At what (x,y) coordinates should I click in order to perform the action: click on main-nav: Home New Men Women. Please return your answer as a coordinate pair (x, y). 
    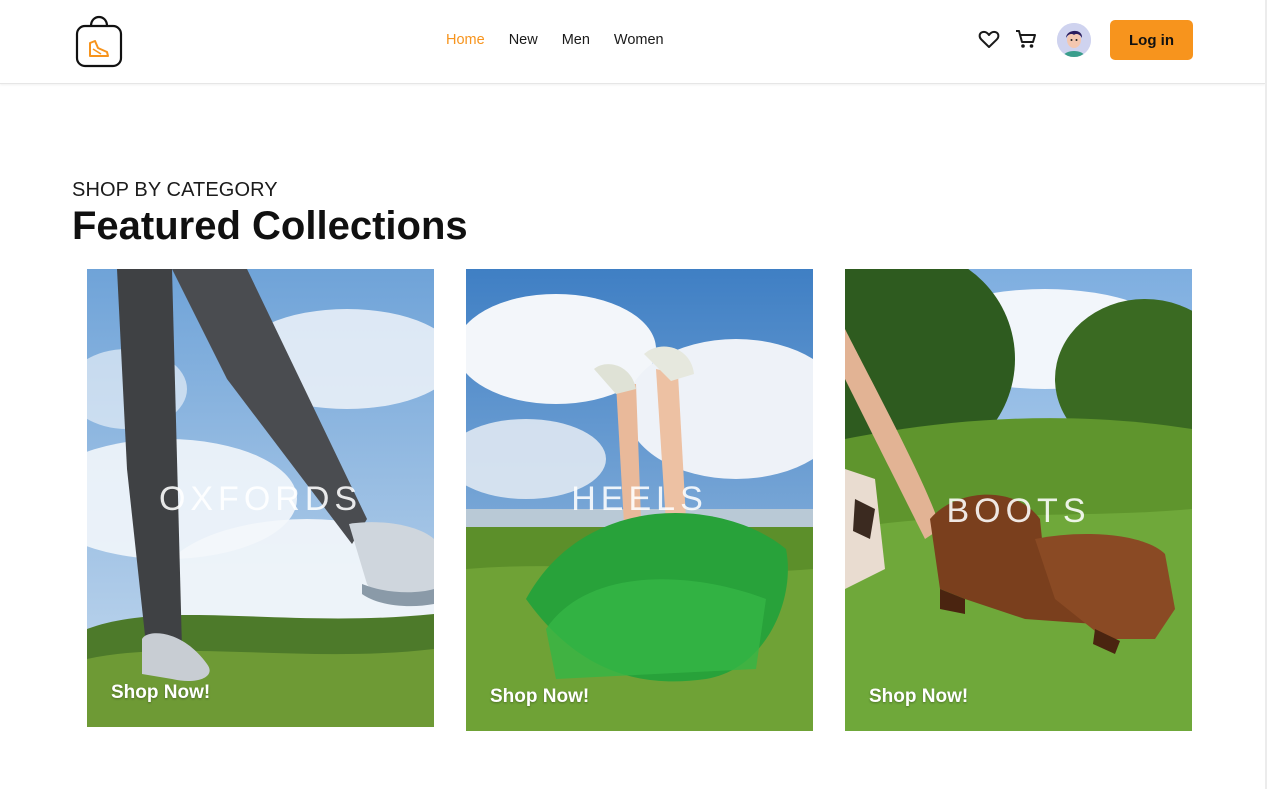
    Looking at the image, I should click on (567, 40).